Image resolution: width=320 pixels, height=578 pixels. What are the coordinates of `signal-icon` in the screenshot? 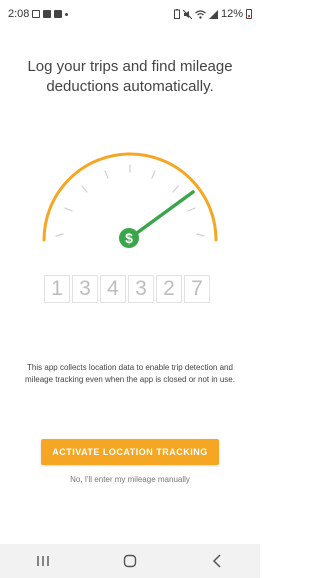 It's located at (213, 14).